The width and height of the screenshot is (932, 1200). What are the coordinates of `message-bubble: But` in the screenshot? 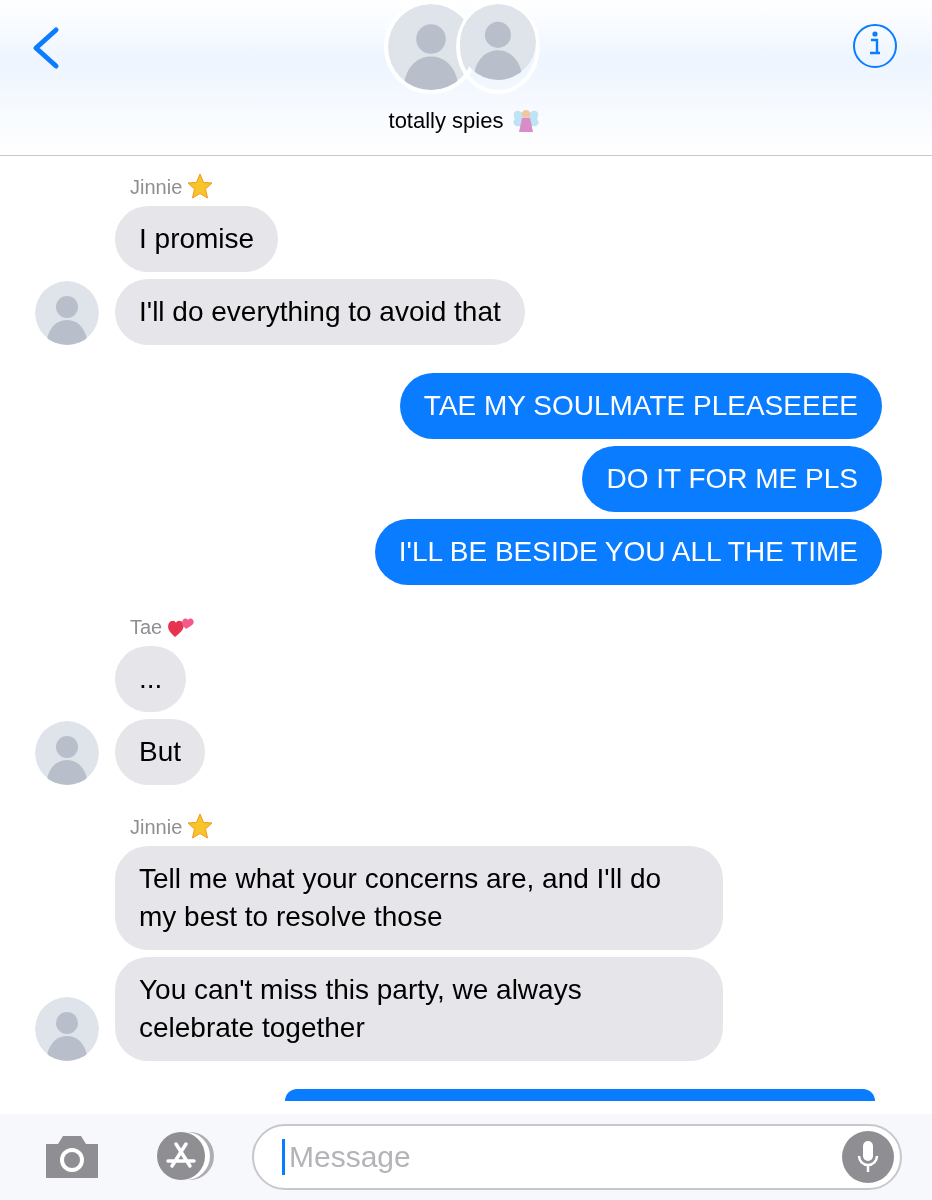 It's located at (160, 752).